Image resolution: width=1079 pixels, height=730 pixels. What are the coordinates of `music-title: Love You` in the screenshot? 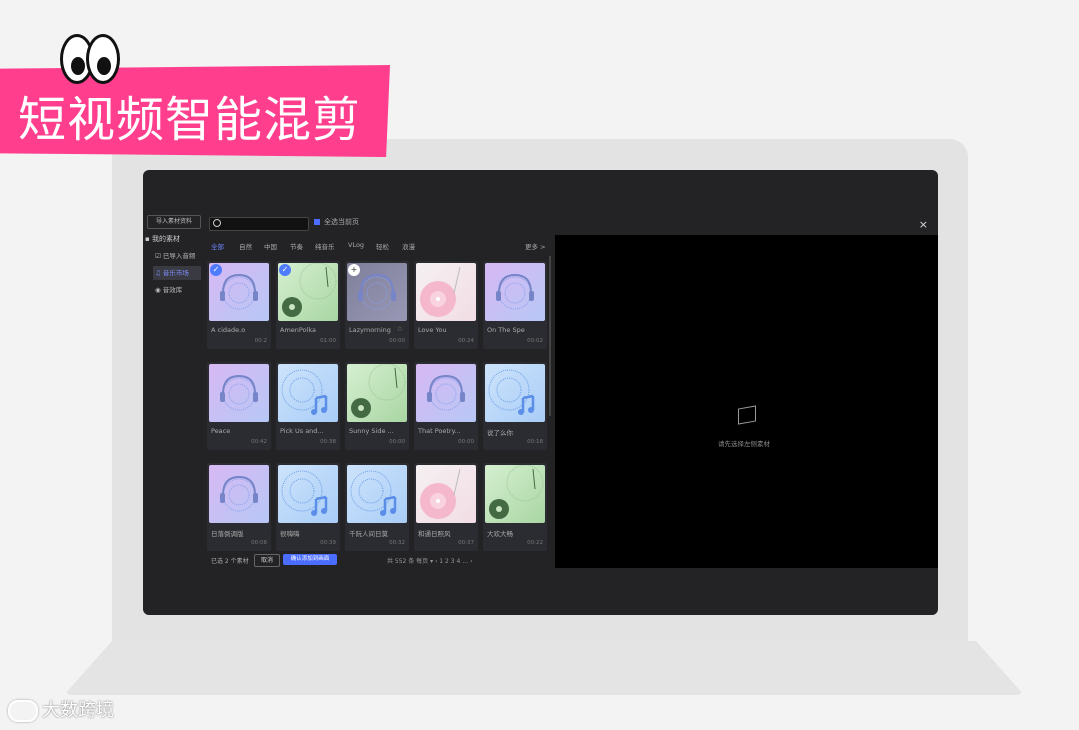 It's located at (432, 330).